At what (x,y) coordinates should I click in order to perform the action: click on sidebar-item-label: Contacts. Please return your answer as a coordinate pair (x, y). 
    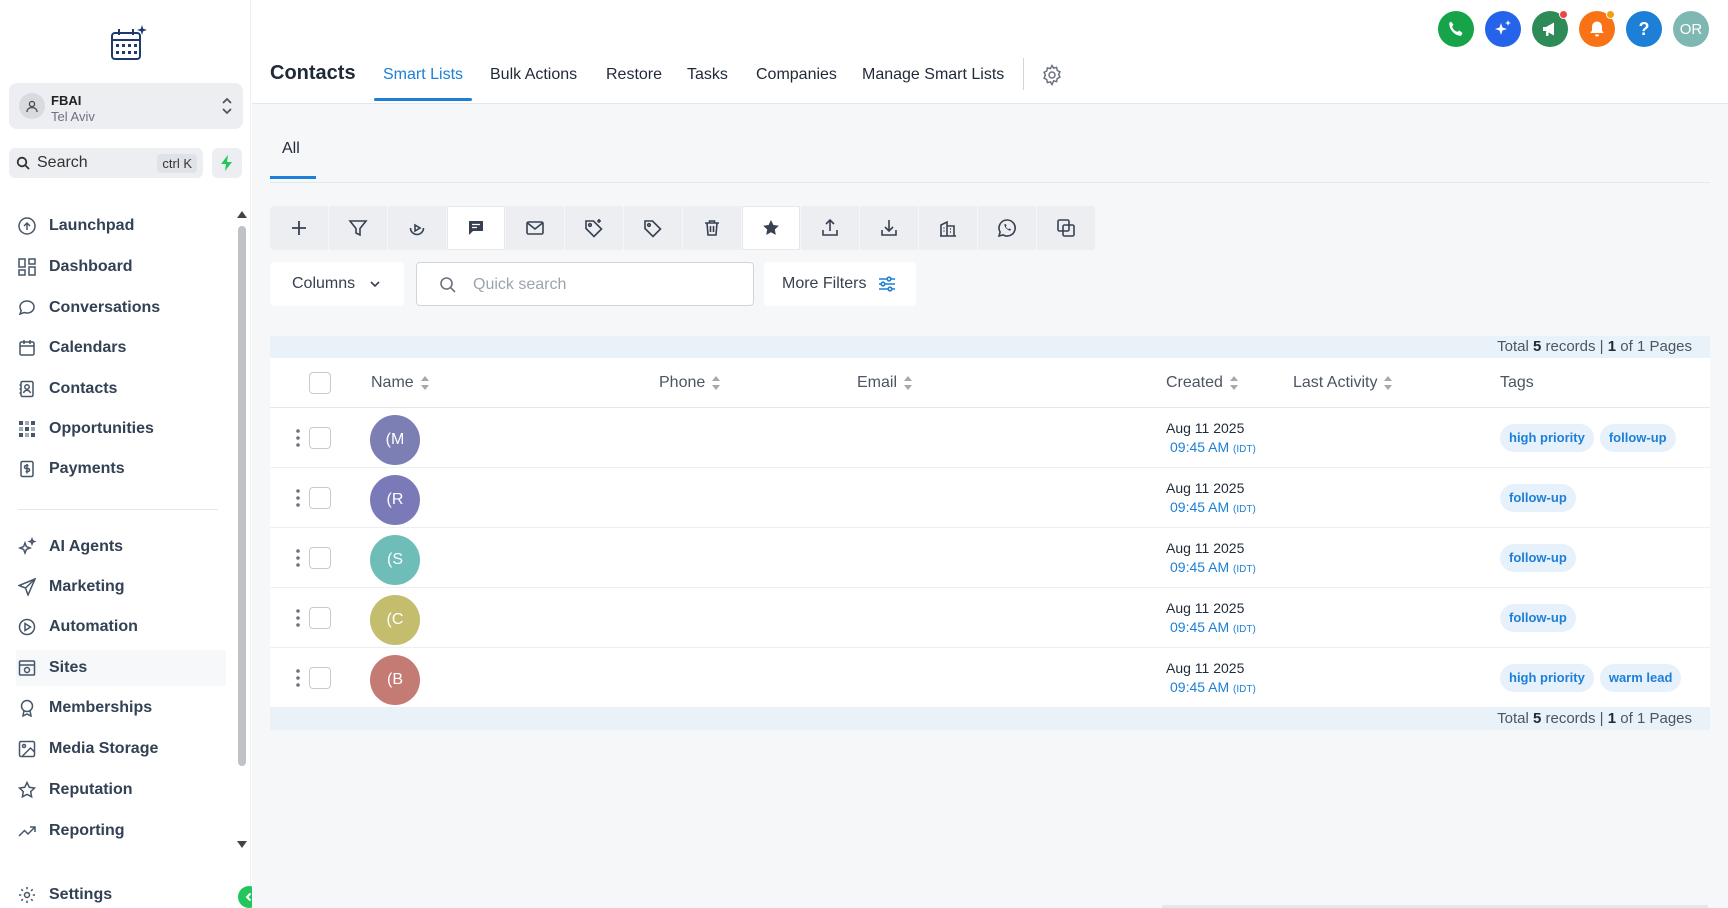
    Looking at the image, I should click on (83, 388).